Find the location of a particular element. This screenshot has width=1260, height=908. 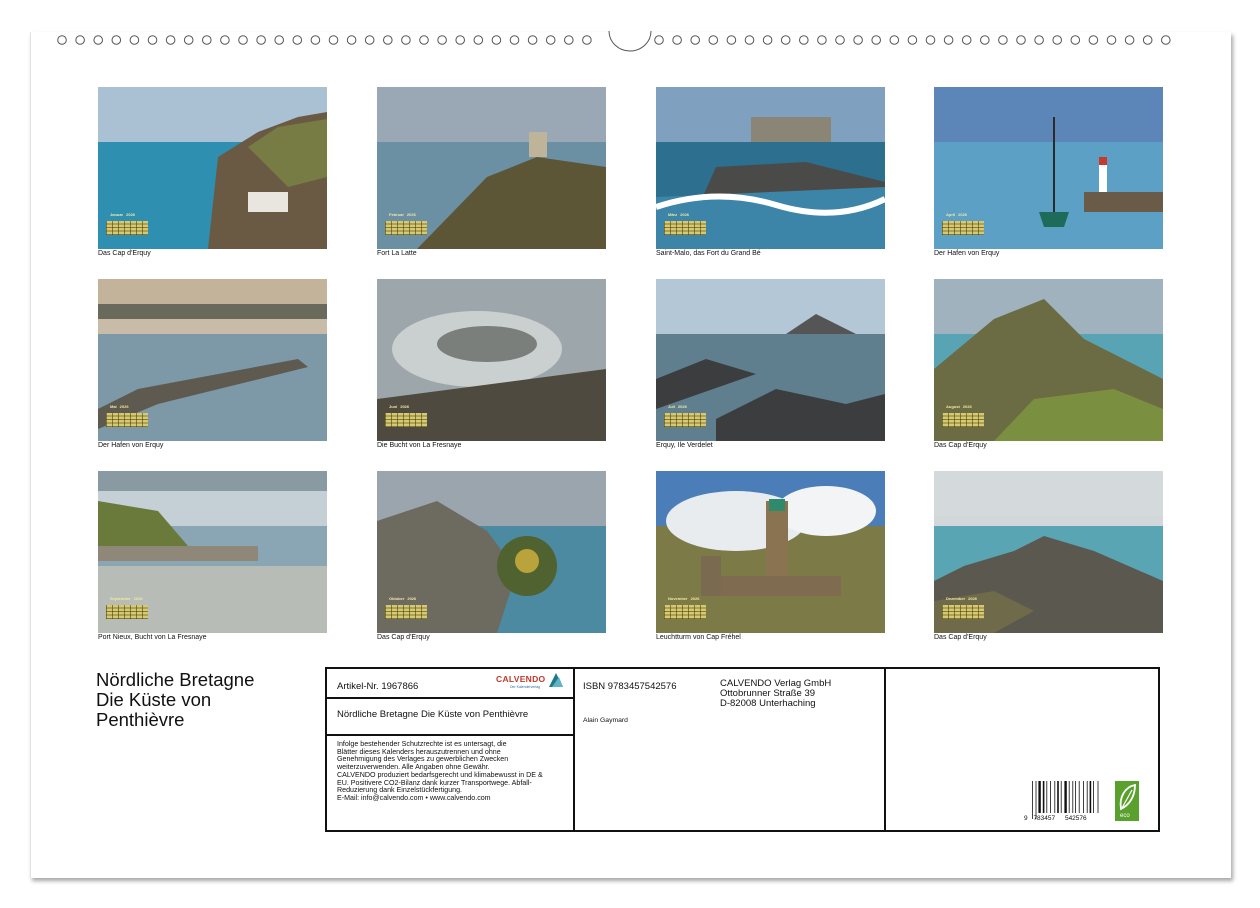

publisher-city: D-82008 Unterhaching is located at coordinates (768, 703).